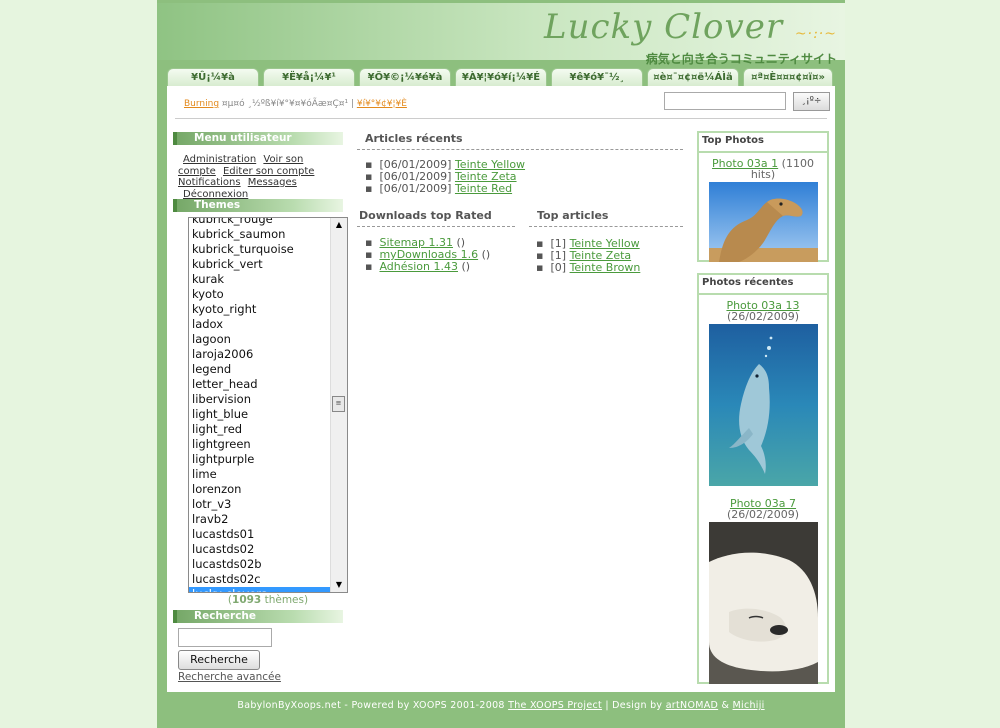  Describe the element at coordinates (260, 354) in the screenshot. I see `theme-option: laroja2006` at that location.